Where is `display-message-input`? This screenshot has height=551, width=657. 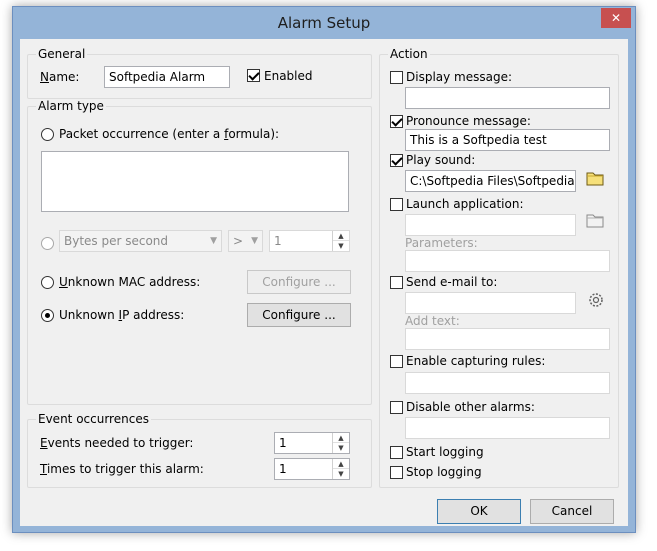
display-message-input is located at coordinates (507, 98).